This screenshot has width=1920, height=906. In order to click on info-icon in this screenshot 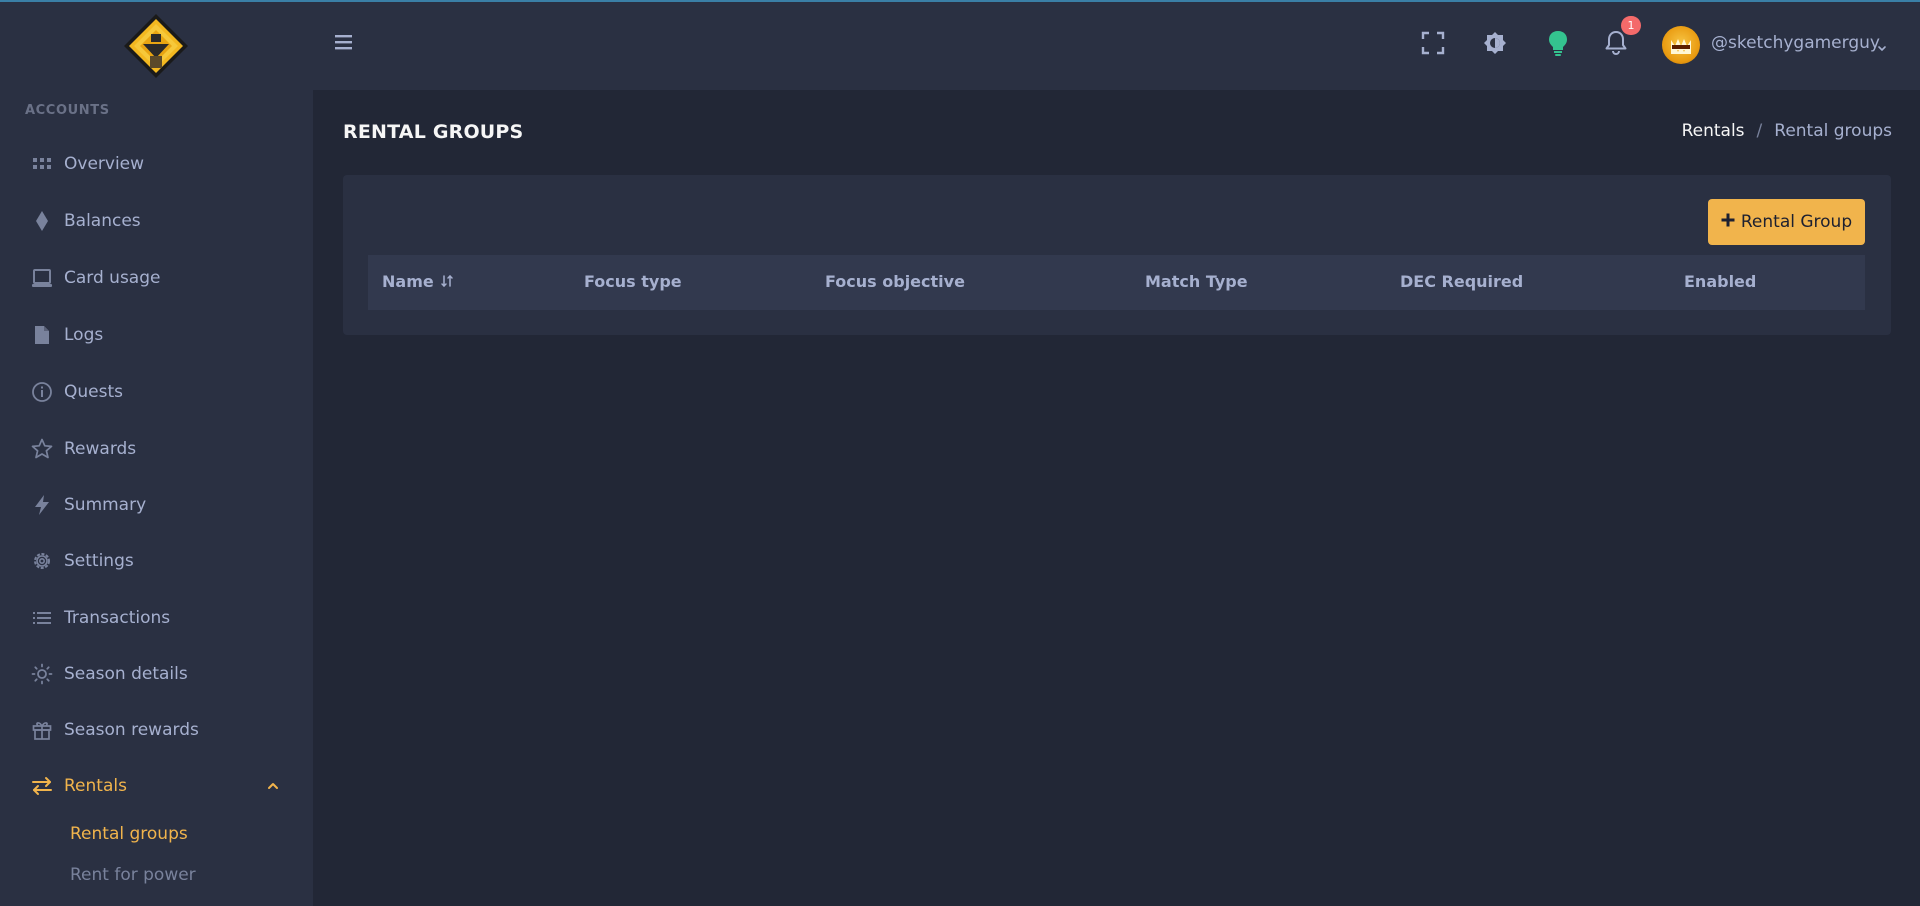, I will do `click(42, 392)`.